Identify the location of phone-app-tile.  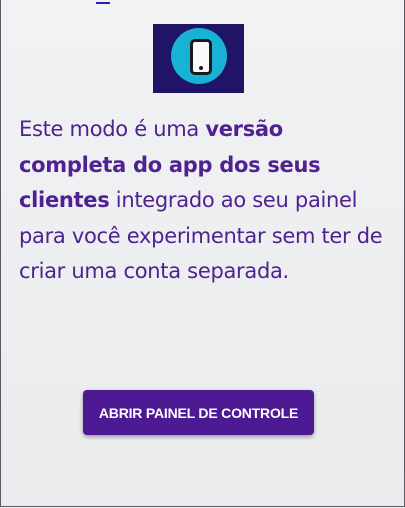
(198, 58).